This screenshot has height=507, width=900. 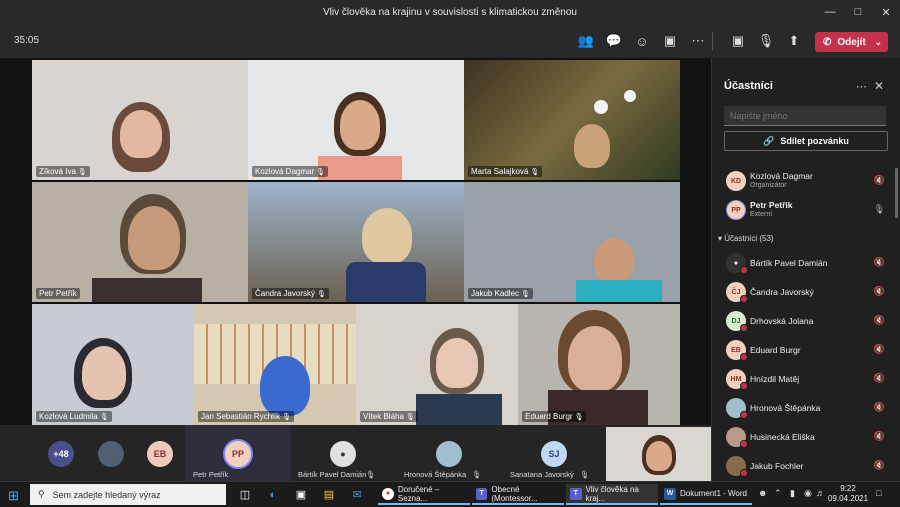 I want to click on store-icon: ▣, so click(x=301, y=494).